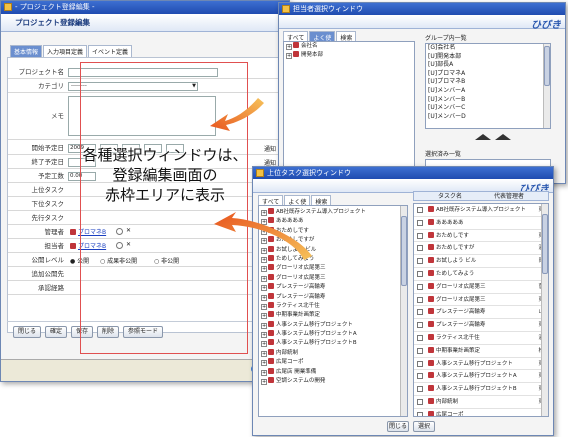 The width and height of the screenshot is (568, 437). Describe the element at coordinates (333, 259) in the screenshot. I see `tree-item: + ためしてみよう` at that location.